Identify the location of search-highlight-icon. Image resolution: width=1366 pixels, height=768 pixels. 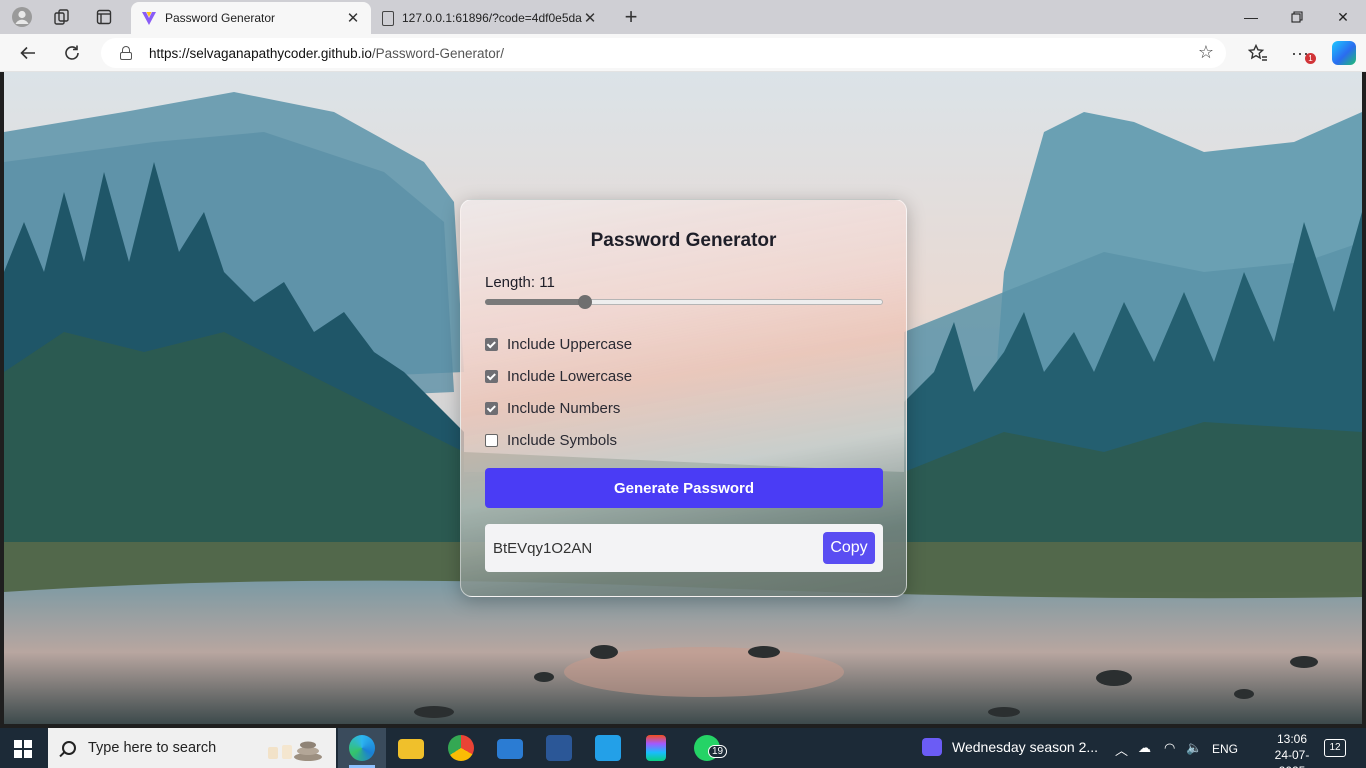
(295, 751).